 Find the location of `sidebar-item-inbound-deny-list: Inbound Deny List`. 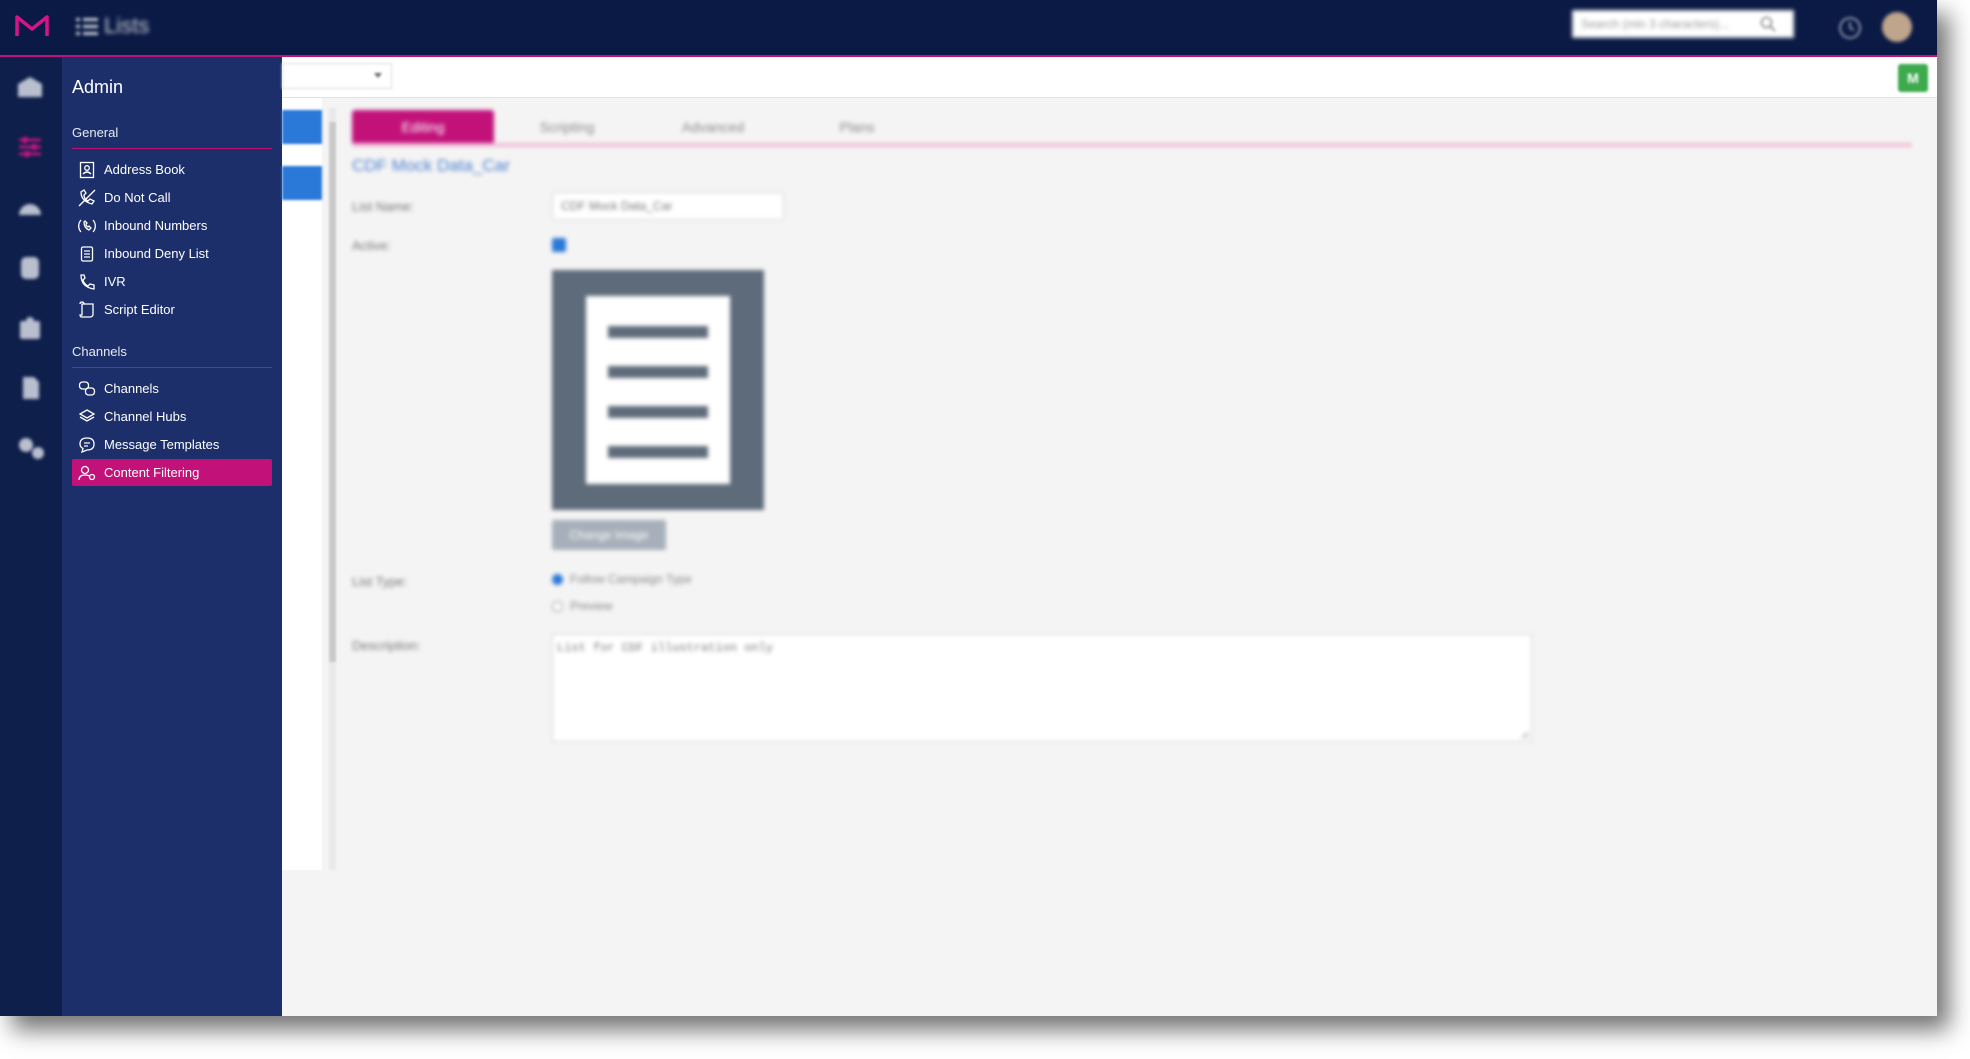

sidebar-item-inbound-deny-list: Inbound Deny List is located at coordinates (172, 253).